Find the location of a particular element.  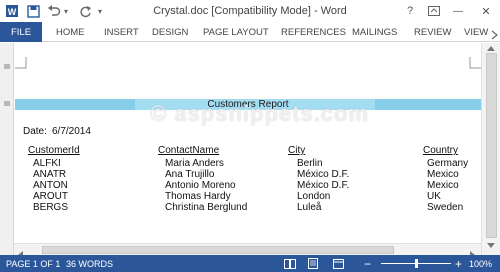

ribbon-display-icon is located at coordinates (434, 11).